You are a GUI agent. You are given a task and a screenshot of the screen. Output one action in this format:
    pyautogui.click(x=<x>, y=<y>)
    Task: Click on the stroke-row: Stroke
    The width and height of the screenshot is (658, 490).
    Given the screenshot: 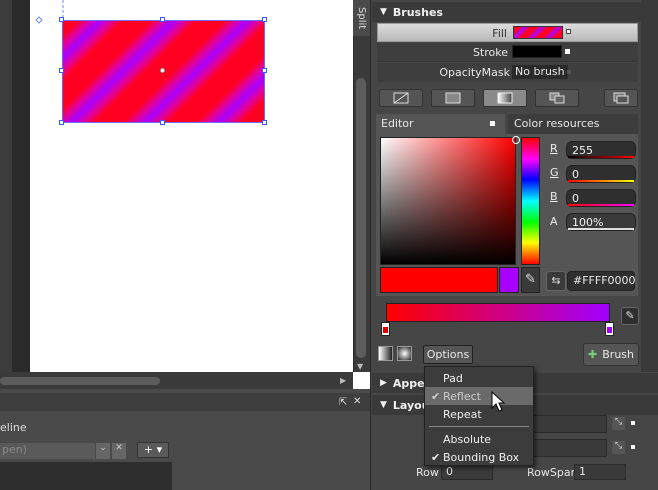 What is the action you would take?
    pyautogui.click(x=507, y=52)
    